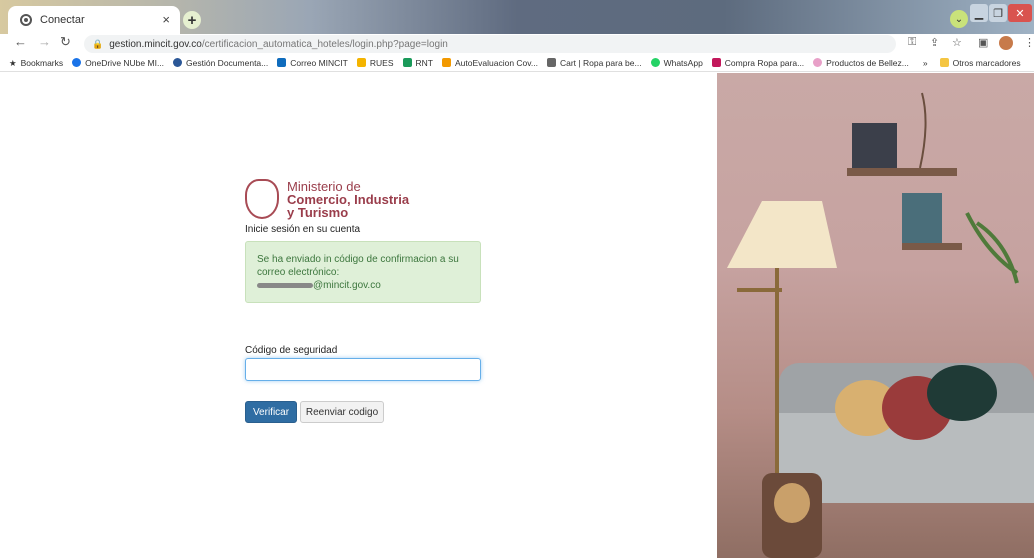 The width and height of the screenshot is (1034, 558). Describe the element at coordinates (271, 412) in the screenshot. I see `verify-button: Verificar` at that location.